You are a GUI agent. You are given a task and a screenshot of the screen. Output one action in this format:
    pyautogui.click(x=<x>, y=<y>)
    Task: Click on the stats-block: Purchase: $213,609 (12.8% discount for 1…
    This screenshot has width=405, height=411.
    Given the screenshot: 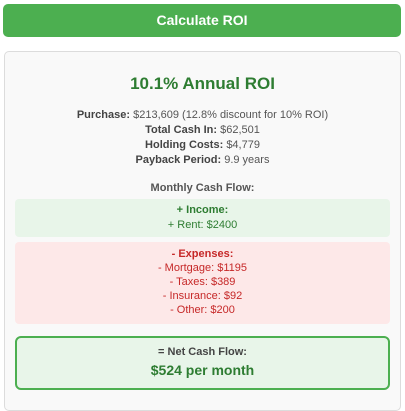 What is the action you would take?
    pyautogui.click(x=202, y=138)
    